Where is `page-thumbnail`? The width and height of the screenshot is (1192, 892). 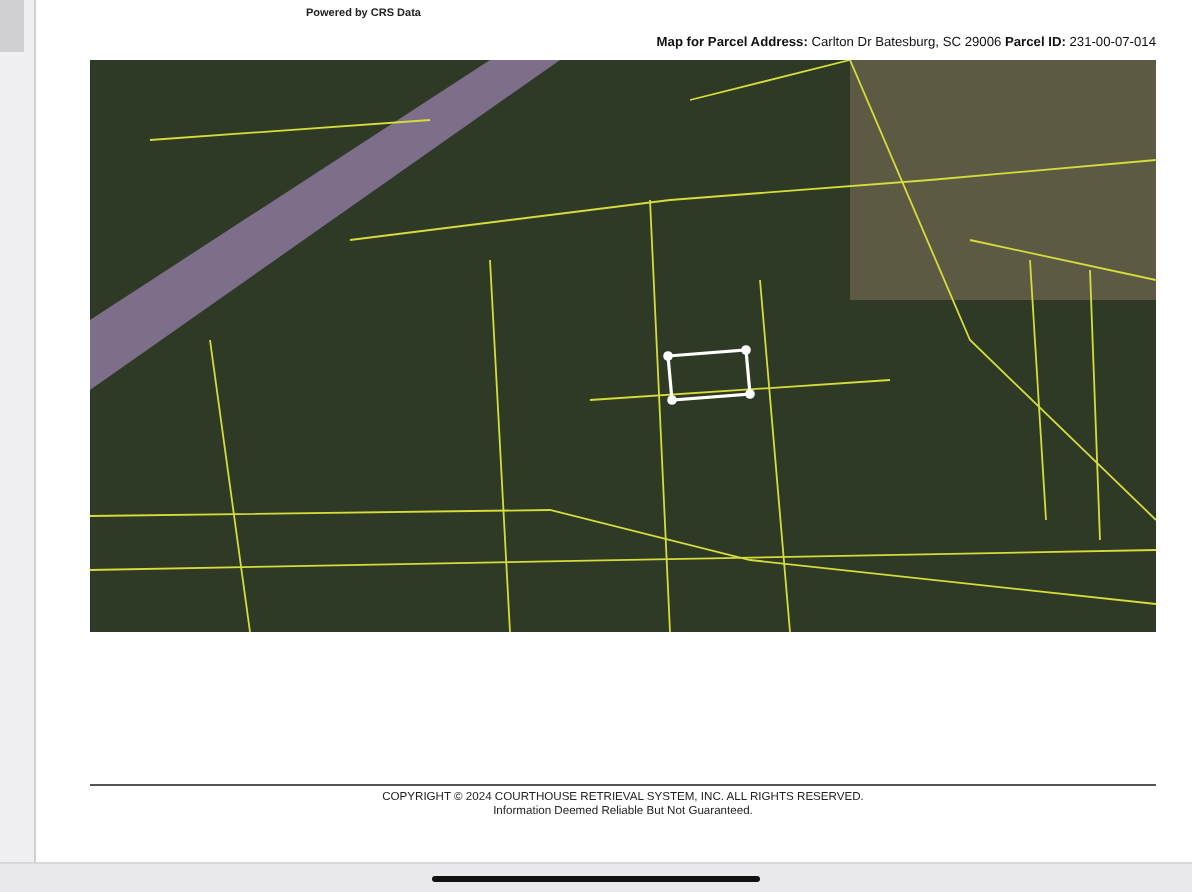 page-thumbnail is located at coordinates (12, 26).